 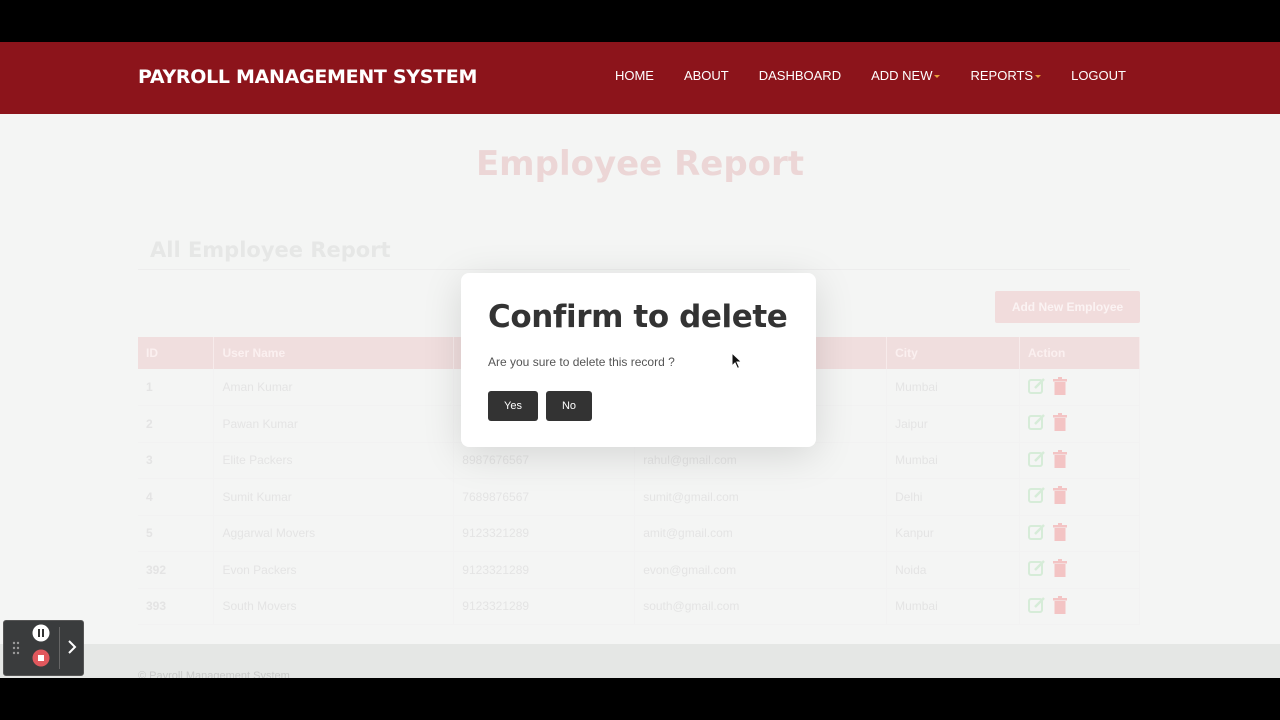 What do you see at coordinates (334, 533) in the screenshot?
I see `cell-username: Aggarwal Movers` at bounding box center [334, 533].